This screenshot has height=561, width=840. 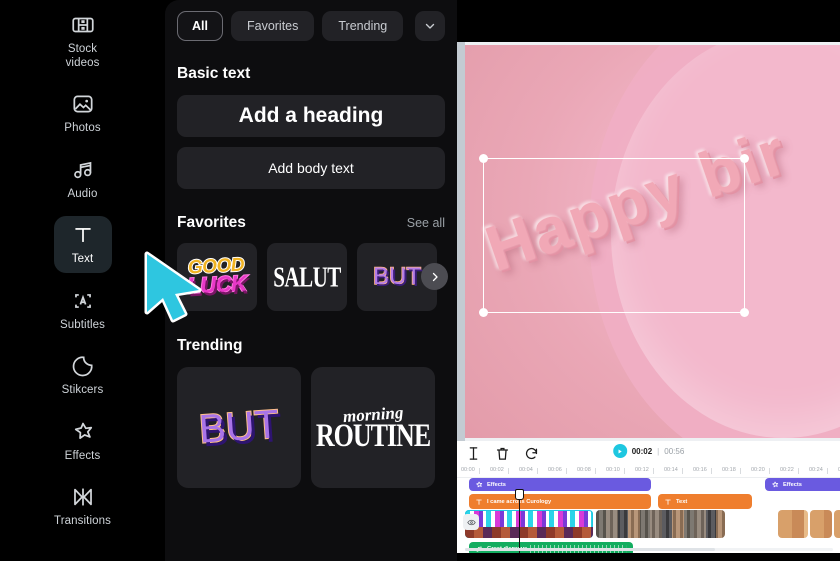 I want to click on card-line-1: BUT, so click(x=397, y=276).